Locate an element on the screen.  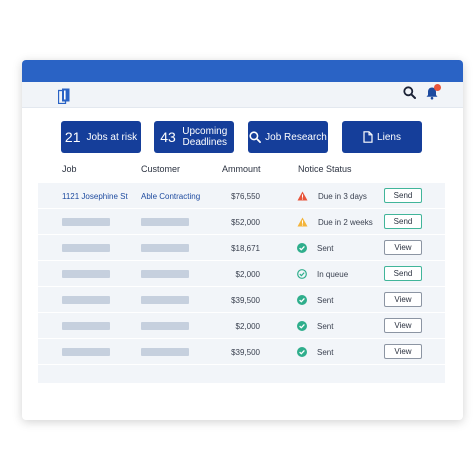
notice-status-text: In queue is located at coordinates (333, 274).